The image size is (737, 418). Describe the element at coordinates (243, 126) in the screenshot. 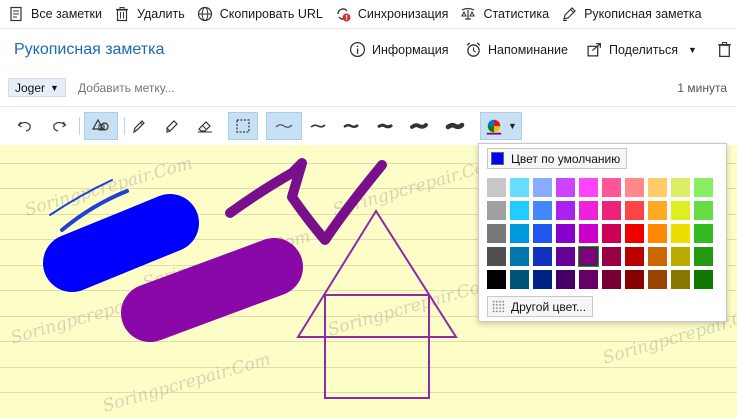

I see `lasso-select-button` at that location.